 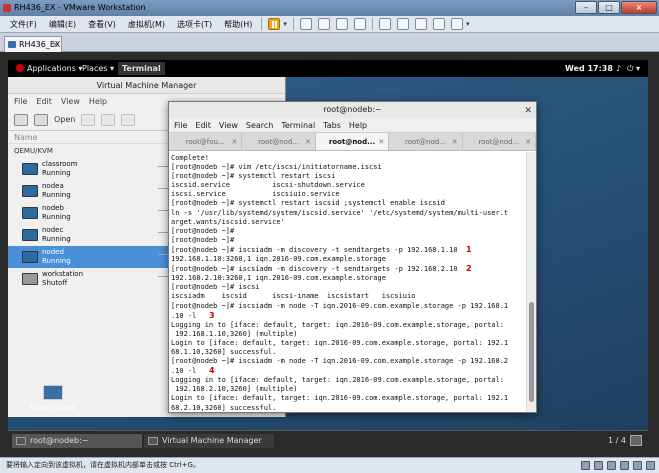 I want to click on tab-close-icon: ×, so click(x=55, y=44).